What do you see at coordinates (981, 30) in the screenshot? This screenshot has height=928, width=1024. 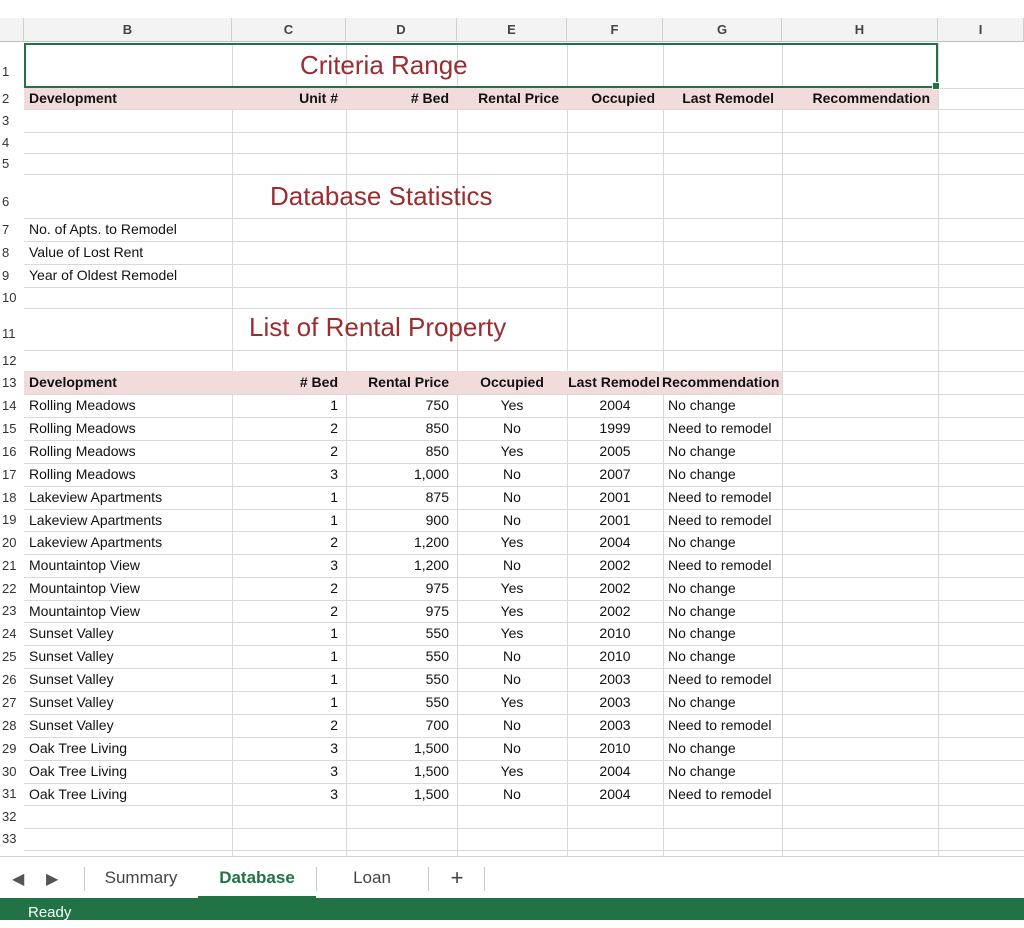 I see `column-header-i: I` at bounding box center [981, 30].